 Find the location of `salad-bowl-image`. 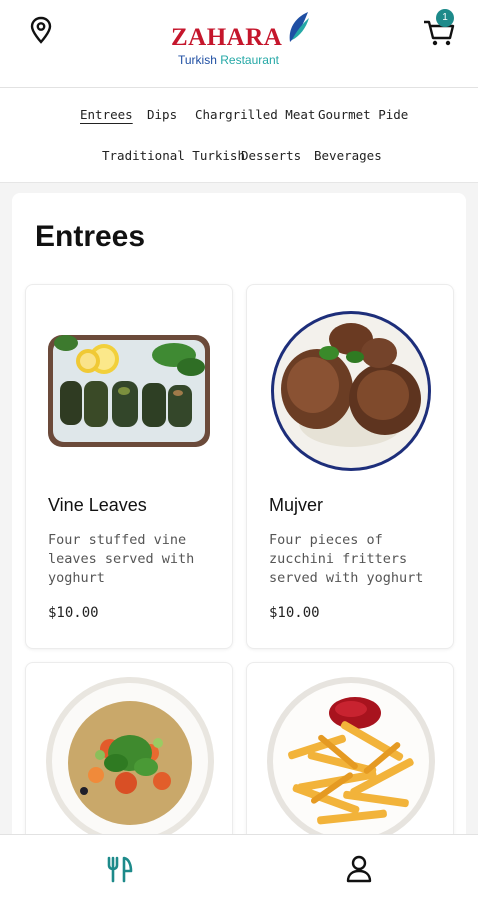

salad-bowl-image is located at coordinates (130, 761).